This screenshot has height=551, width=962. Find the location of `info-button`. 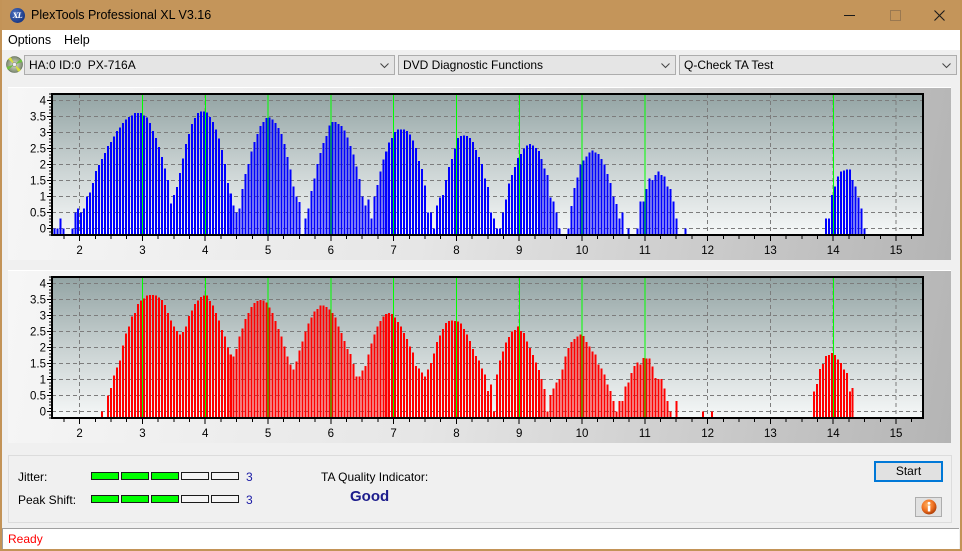

info-button is located at coordinates (928, 507).